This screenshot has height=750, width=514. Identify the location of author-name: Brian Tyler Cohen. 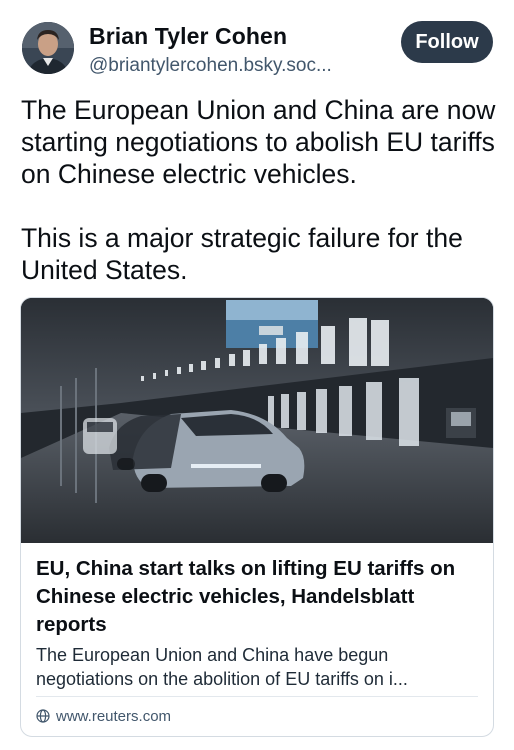
(188, 36).